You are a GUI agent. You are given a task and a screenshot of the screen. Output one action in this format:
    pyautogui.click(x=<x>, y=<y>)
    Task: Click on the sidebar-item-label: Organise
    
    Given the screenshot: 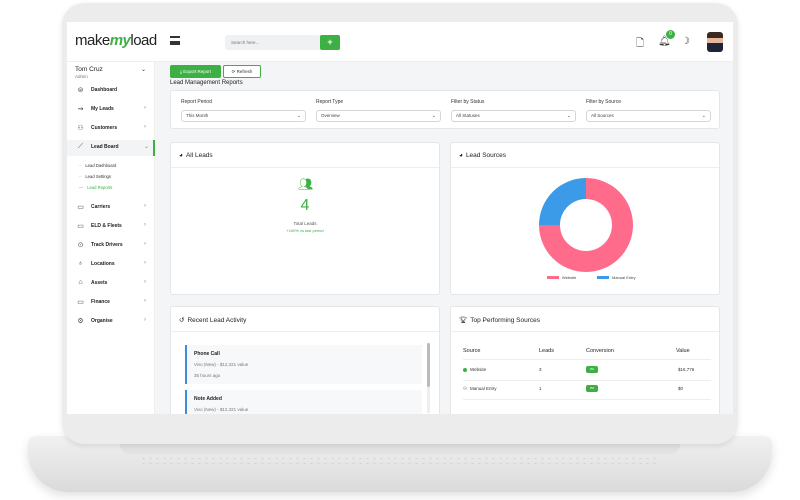 What is the action you would take?
    pyautogui.click(x=102, y=321)
    